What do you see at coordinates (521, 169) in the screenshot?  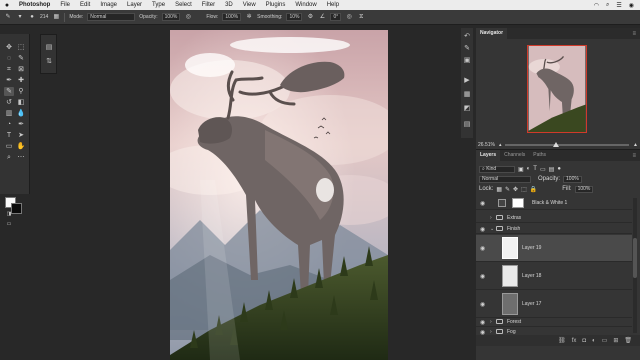 I see `filter-pixel-icon: ▣` at bounding box center [521, 169].